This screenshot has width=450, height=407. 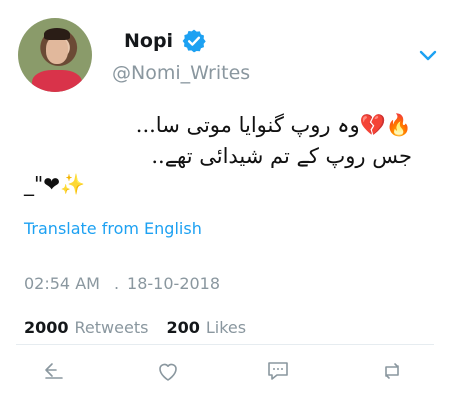 I want to click on retweet-button, so click(x=394, y=372).